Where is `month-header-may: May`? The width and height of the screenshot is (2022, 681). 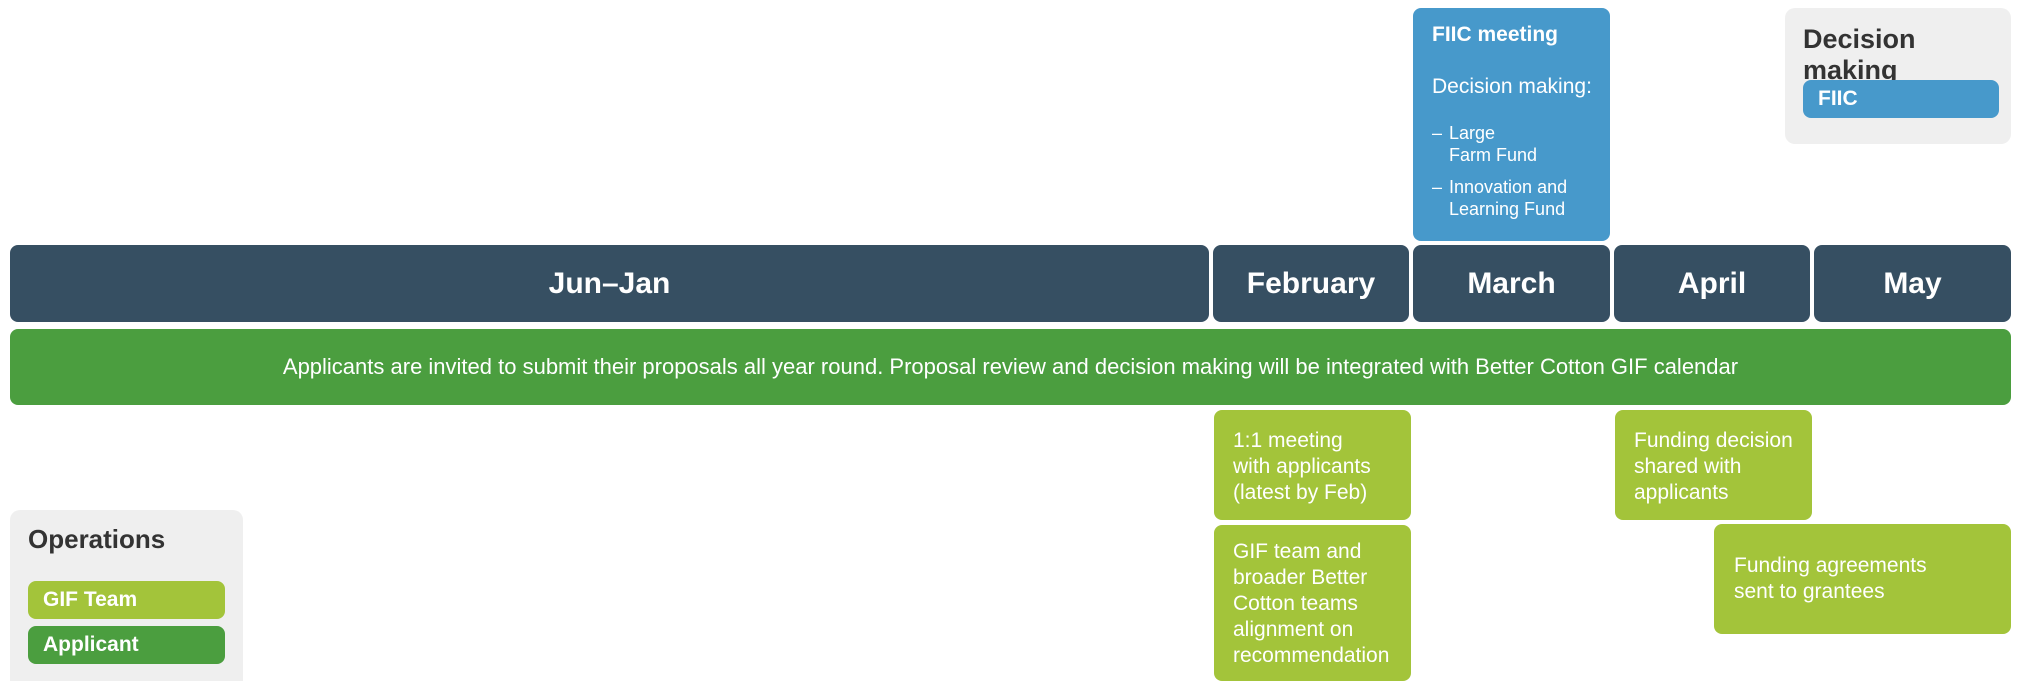 month-header-may: May is located at coordinates (1912, 283).